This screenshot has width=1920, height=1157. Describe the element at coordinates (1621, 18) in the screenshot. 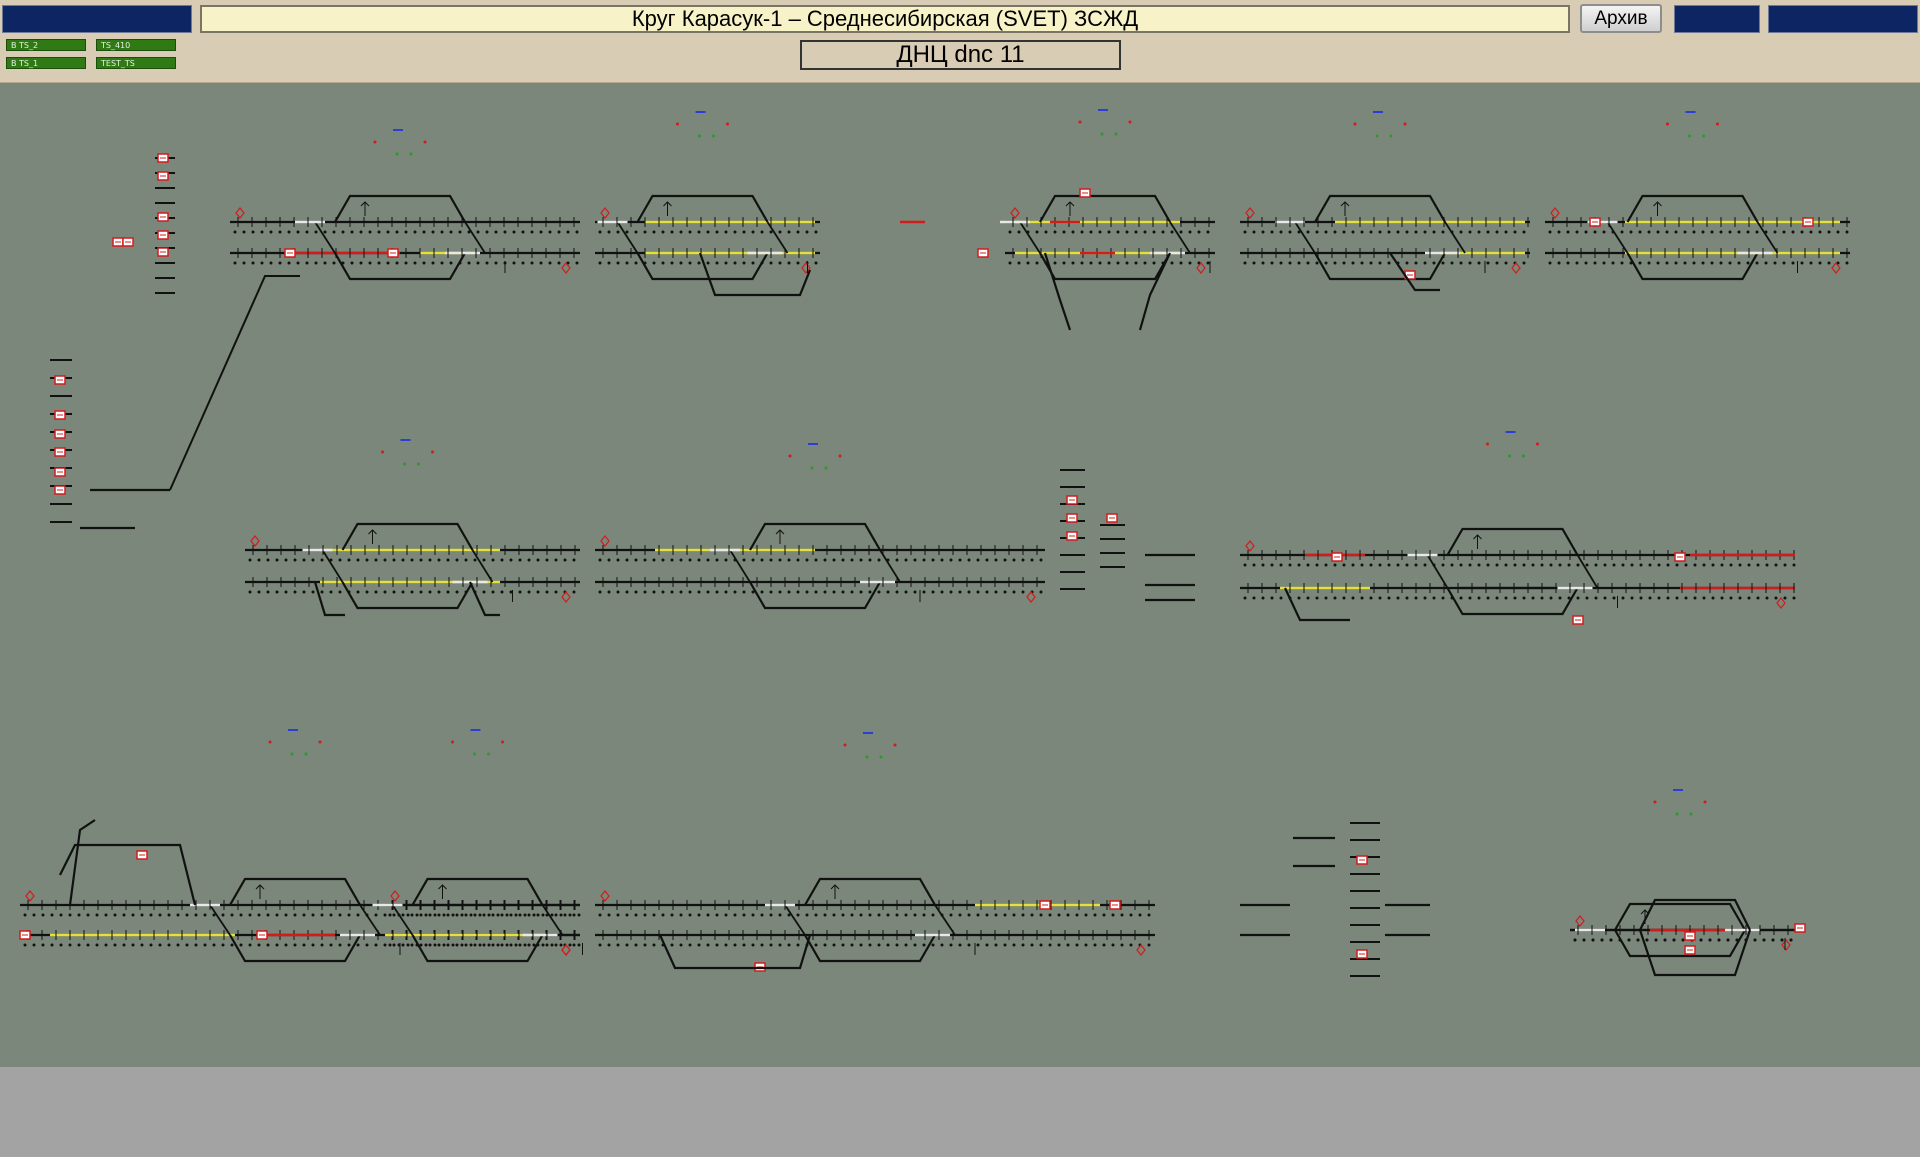

I see `archive-button: Архив` at that location.